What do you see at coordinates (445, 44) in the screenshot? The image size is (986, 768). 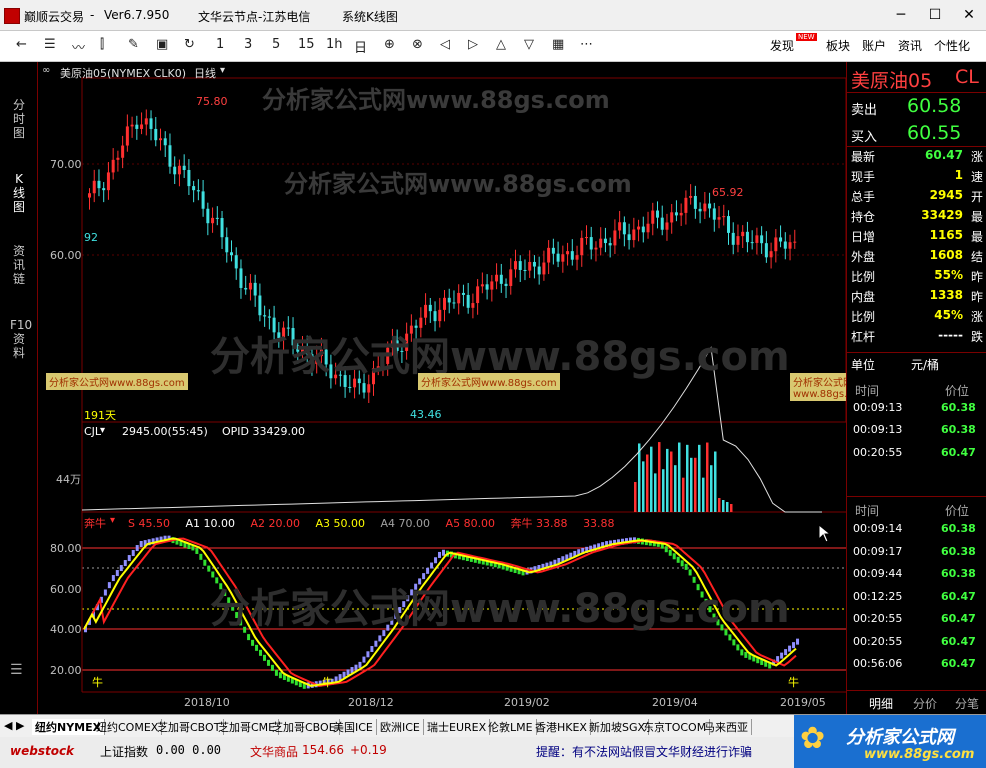 I see `left-arrow-icon: ◁` at bounding box center [445, 44].